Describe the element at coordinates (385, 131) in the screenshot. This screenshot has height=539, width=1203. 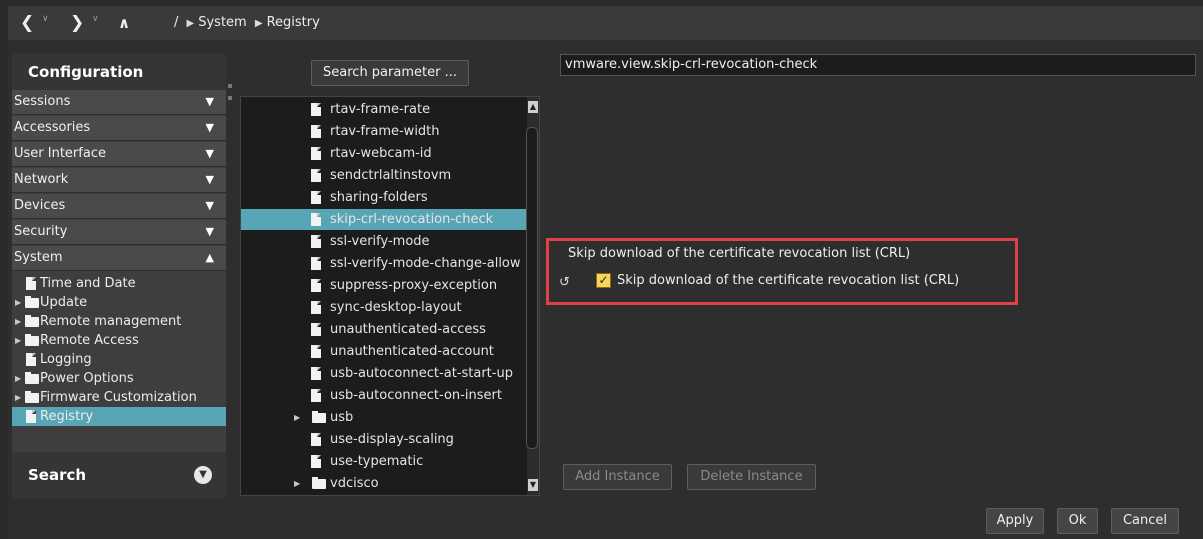
I see `list-item: rtav-frame-width` at that location.